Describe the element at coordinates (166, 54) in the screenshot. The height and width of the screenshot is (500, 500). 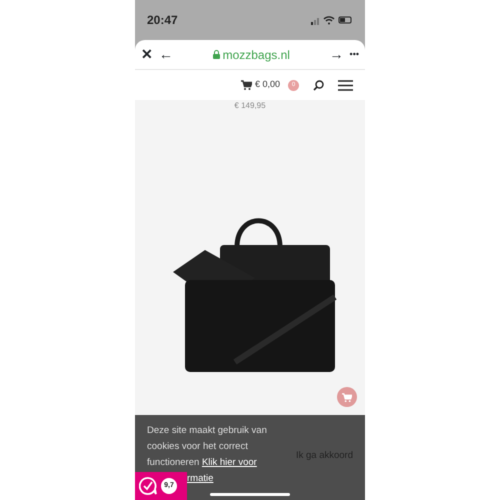
I see `back-button: ←` at that location.